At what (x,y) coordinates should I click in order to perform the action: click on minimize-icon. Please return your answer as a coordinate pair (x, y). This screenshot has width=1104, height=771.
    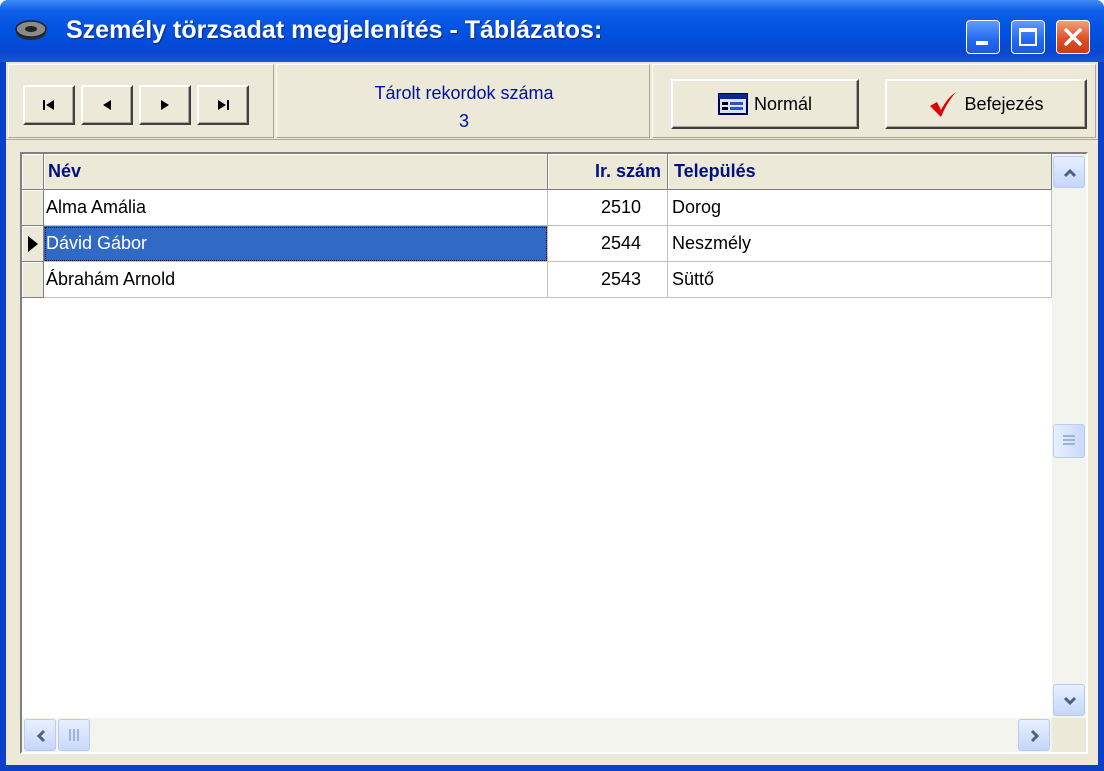
    Looking at the image, I should click on (982, 43).